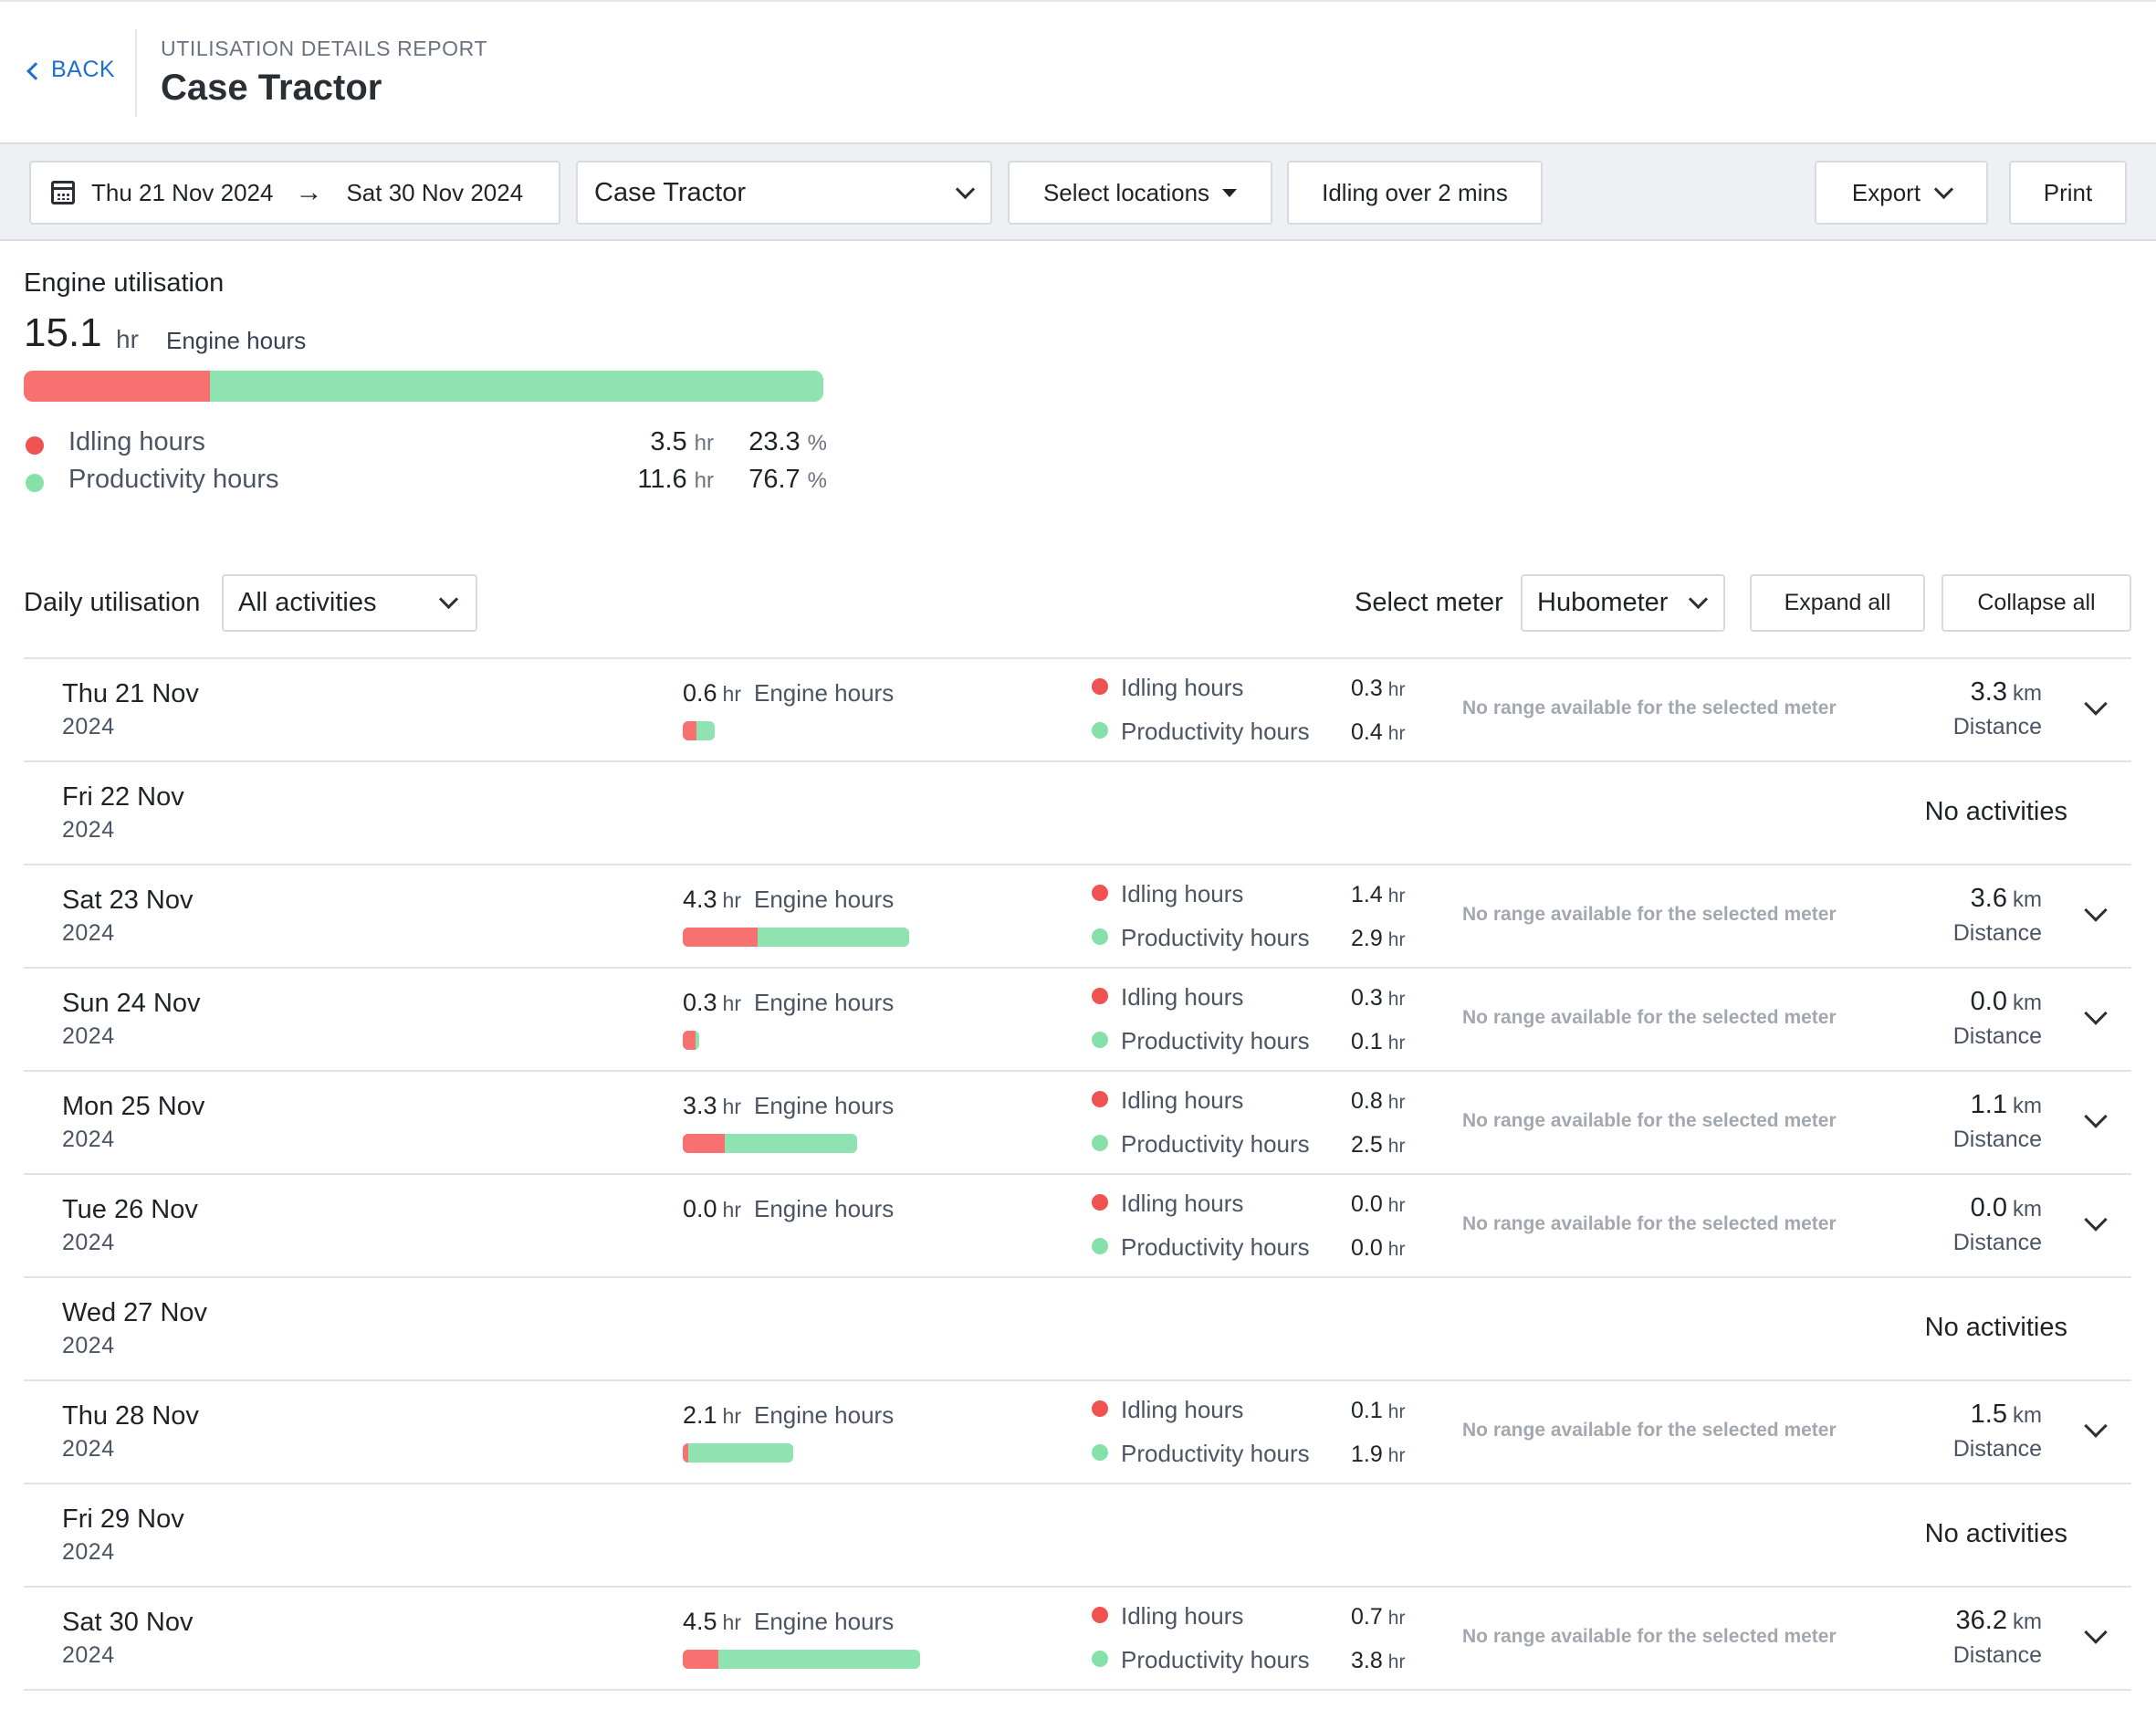  What do you see at coordinates (1367, 938) in the screenshot?
I see `productivity-hours-value: 2.9` at bounding box center [1367, 938].